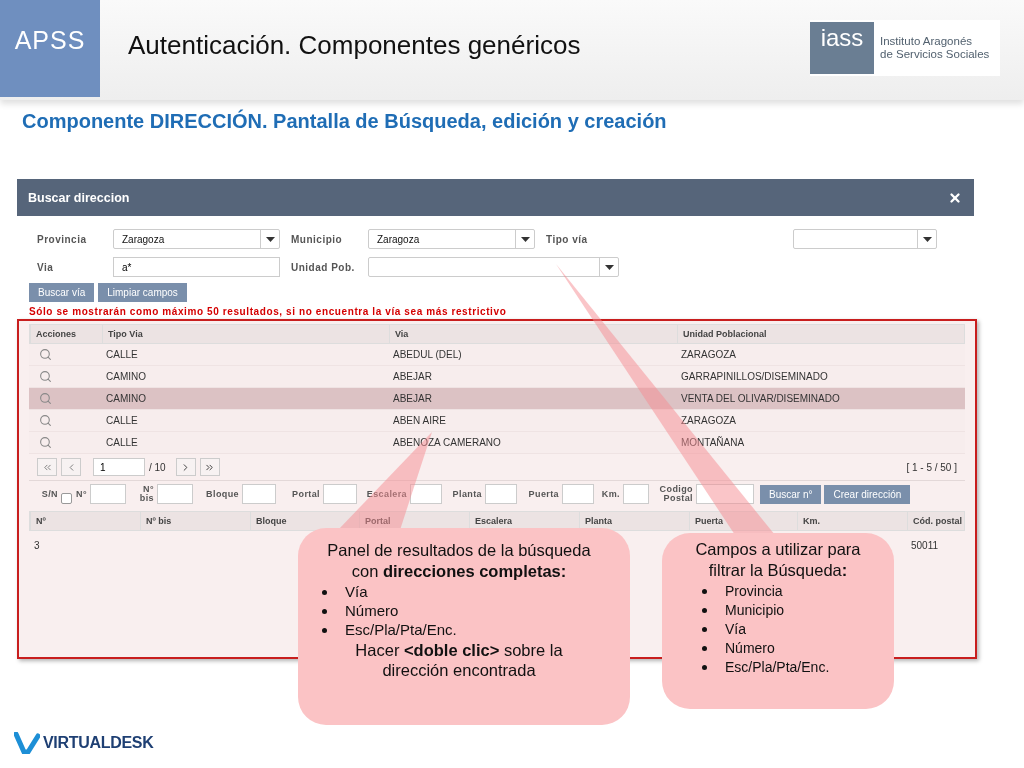  What do you see at coordinates (71, 467) in the screenshot?
I see `previous-page-button` at bounding box center [71, 467].